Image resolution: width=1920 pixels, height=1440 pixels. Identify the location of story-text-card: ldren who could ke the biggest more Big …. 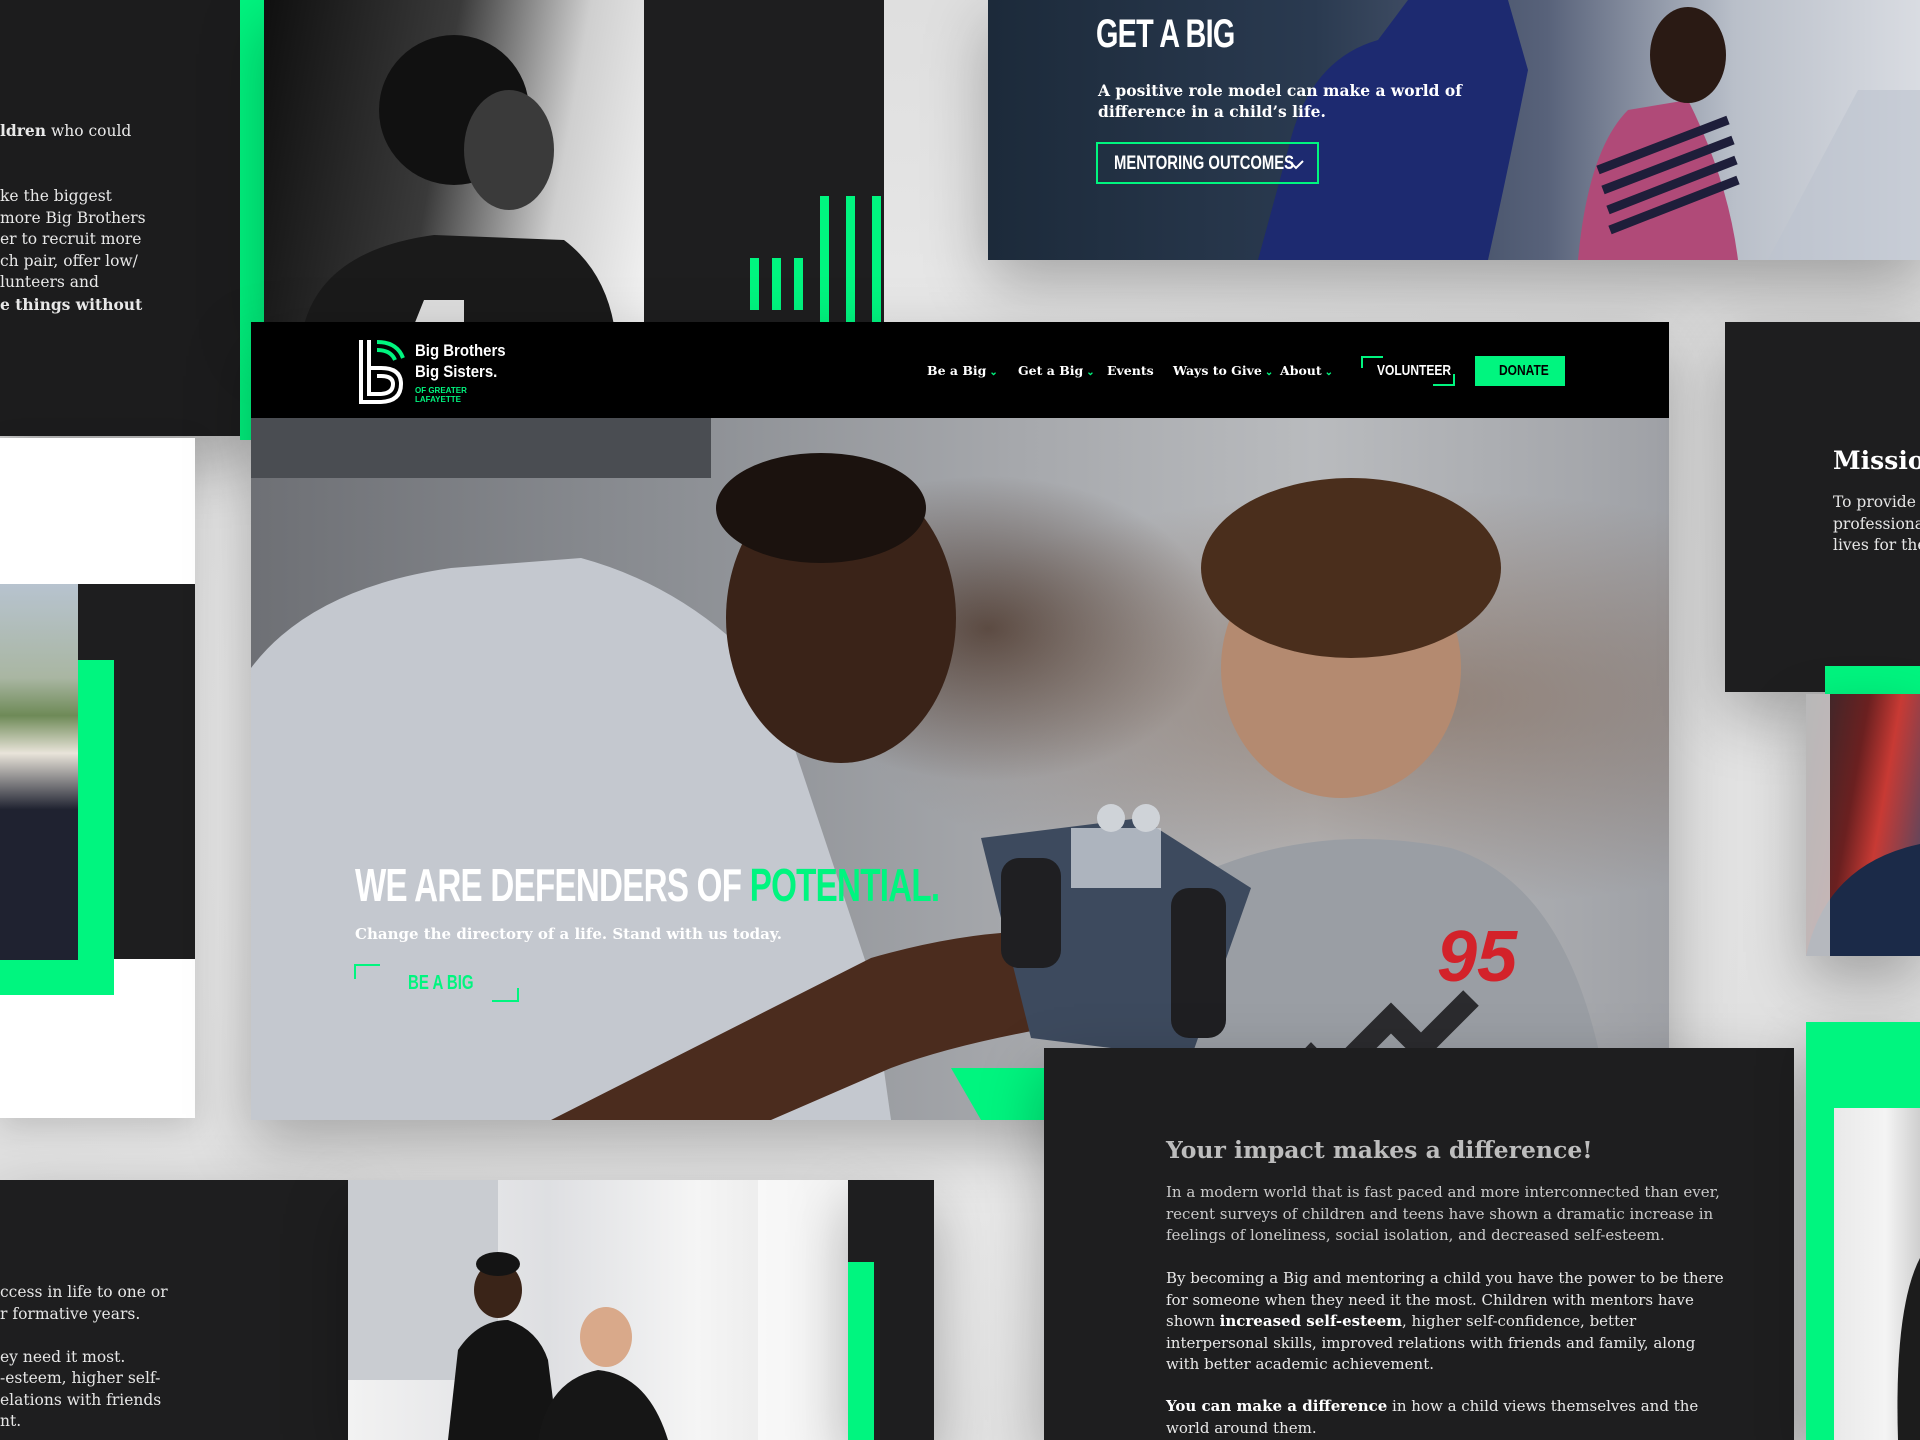
(131, 218).